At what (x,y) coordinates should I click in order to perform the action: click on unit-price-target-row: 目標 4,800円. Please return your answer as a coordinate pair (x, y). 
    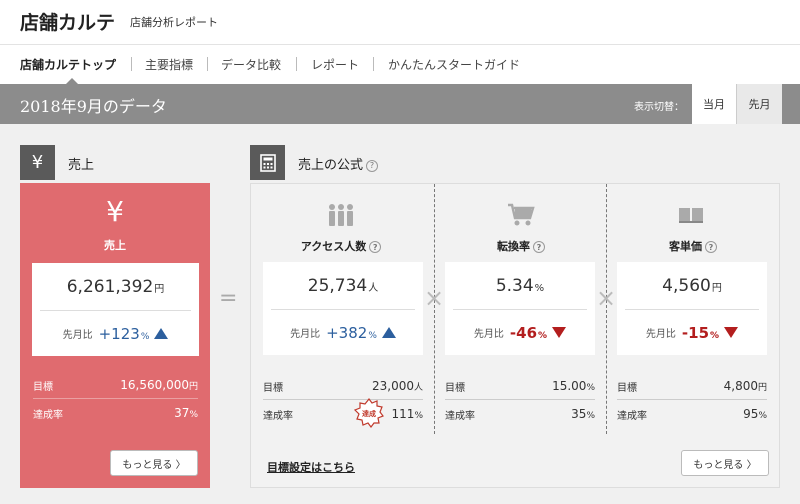
    Looking at the image, I should click on (692, 387).